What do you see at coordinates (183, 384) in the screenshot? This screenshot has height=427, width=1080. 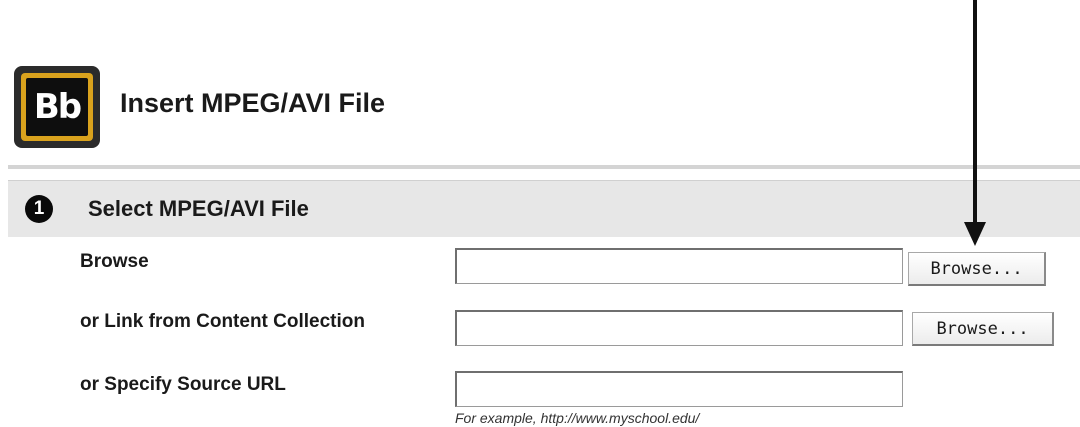 I see `source-url-label: or Specify Source URL` at bounding box center [183, 384].